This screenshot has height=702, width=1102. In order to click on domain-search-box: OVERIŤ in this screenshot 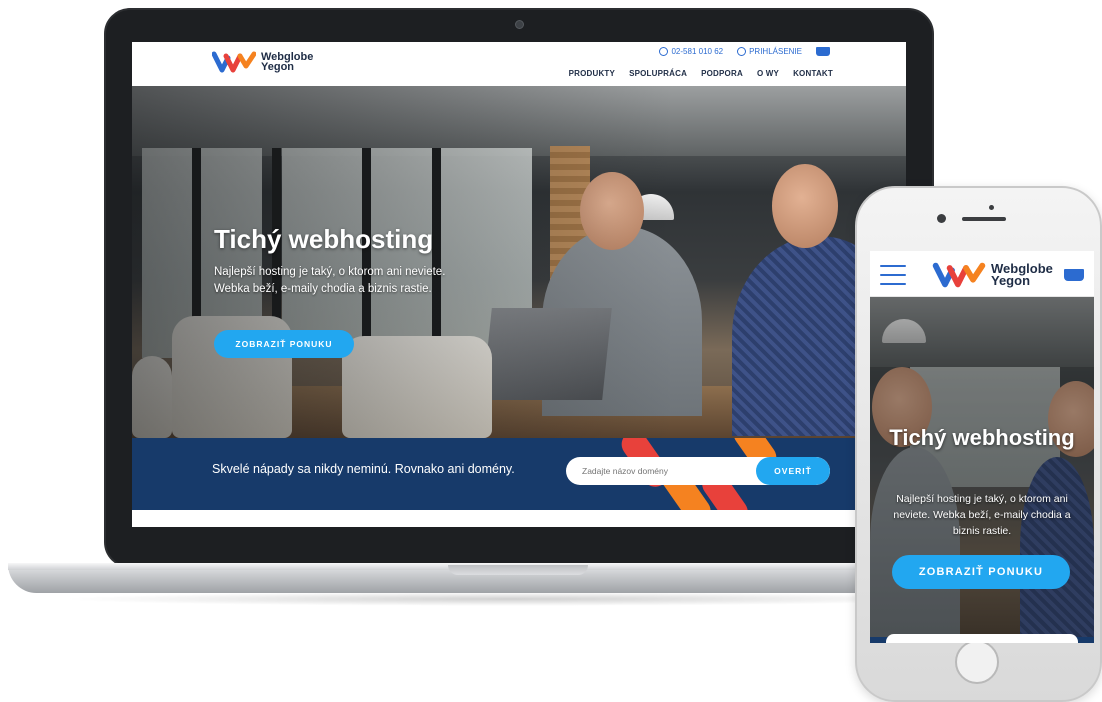, I will do `click(698, 471)`.